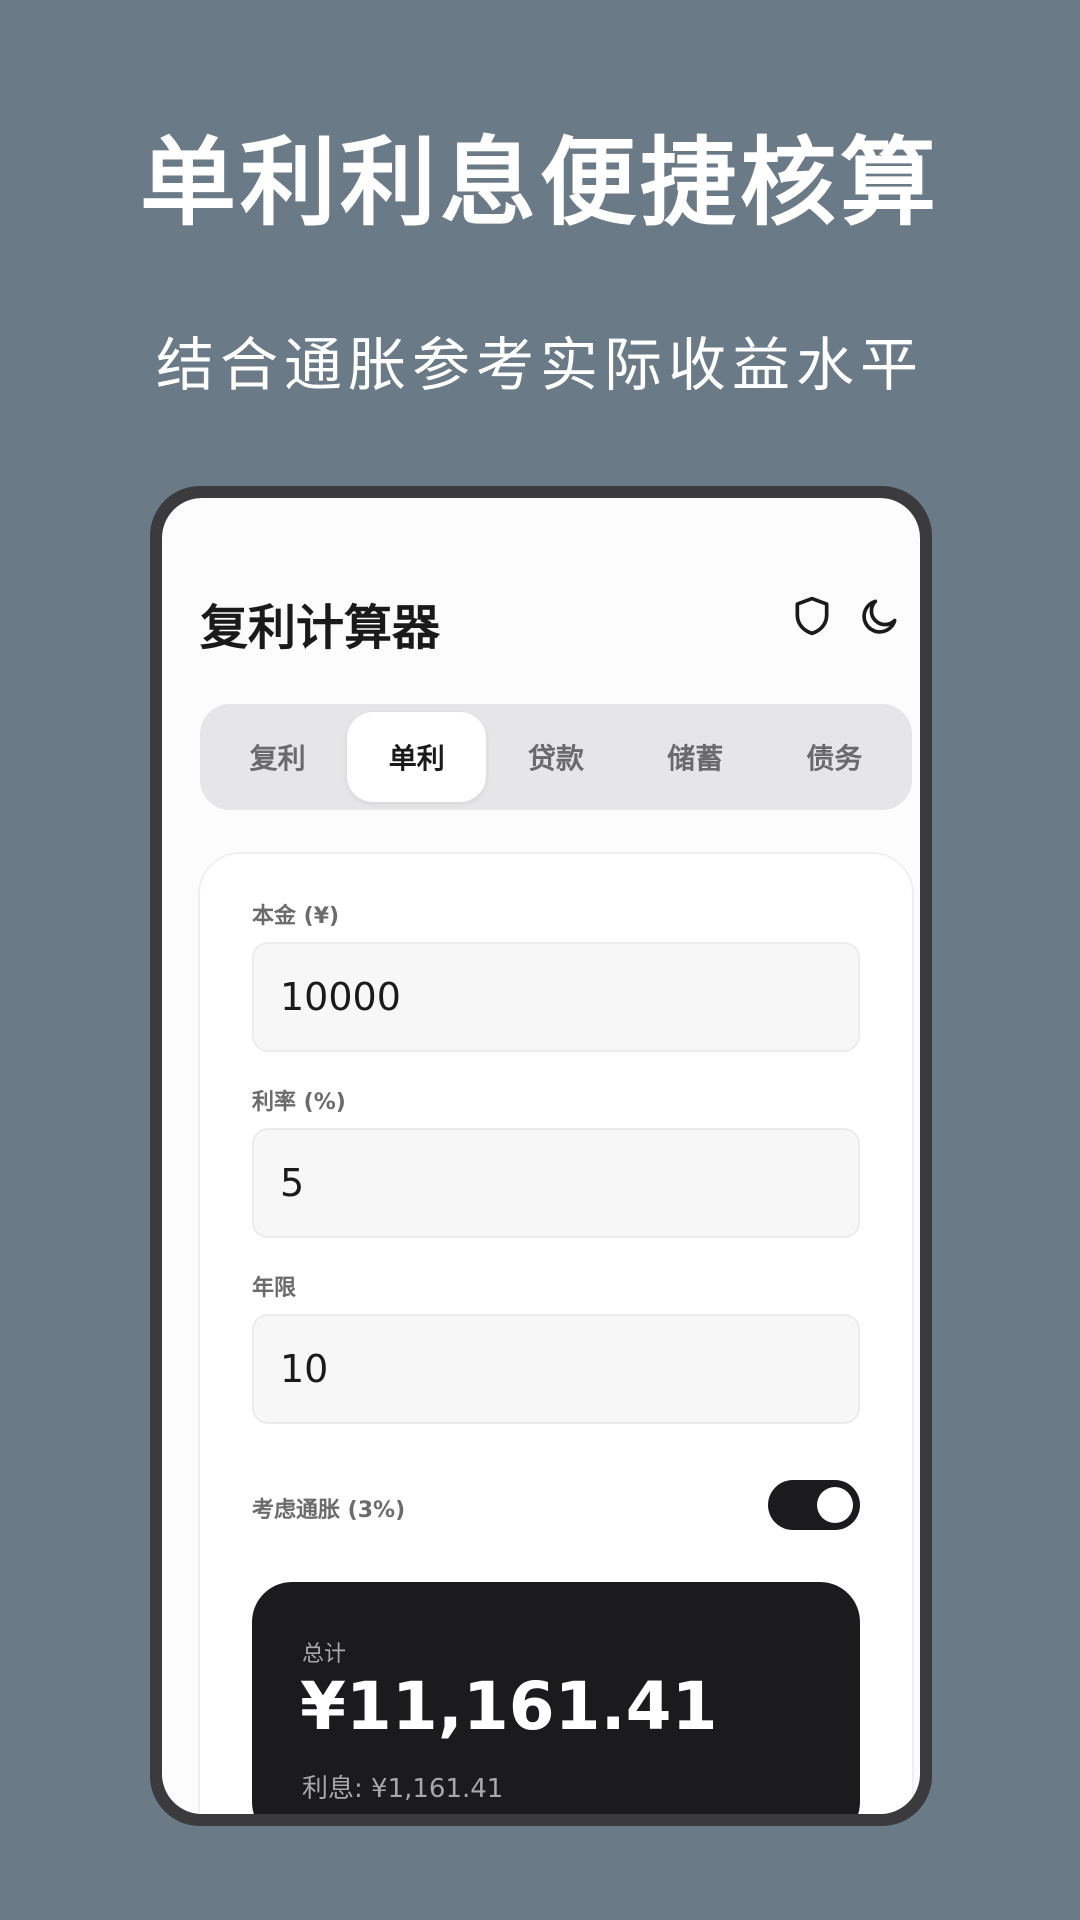 The image size is (1080, 1920). I want to click on principal-input, so click(556, 997).